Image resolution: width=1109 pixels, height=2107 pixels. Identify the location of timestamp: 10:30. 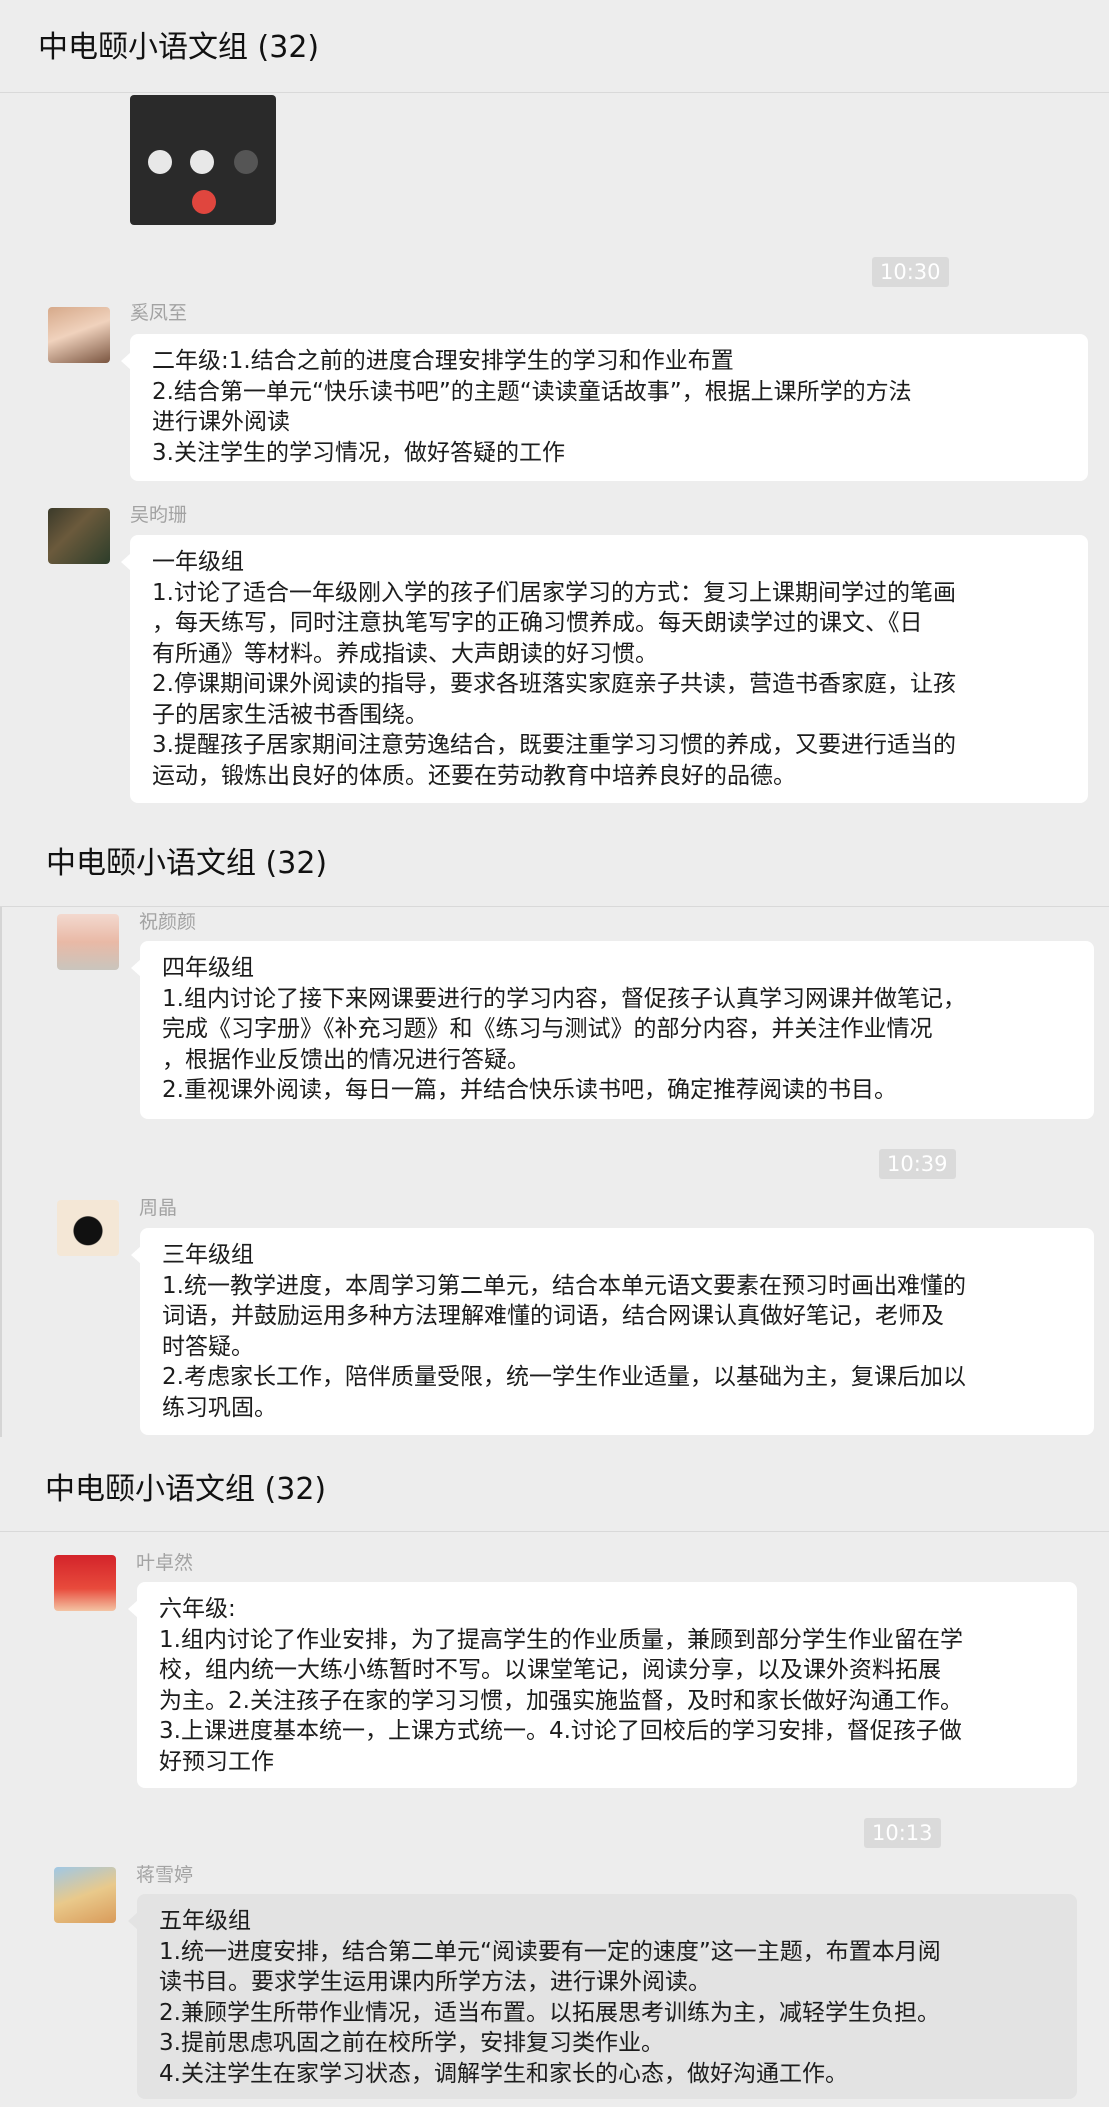
(910, 272).